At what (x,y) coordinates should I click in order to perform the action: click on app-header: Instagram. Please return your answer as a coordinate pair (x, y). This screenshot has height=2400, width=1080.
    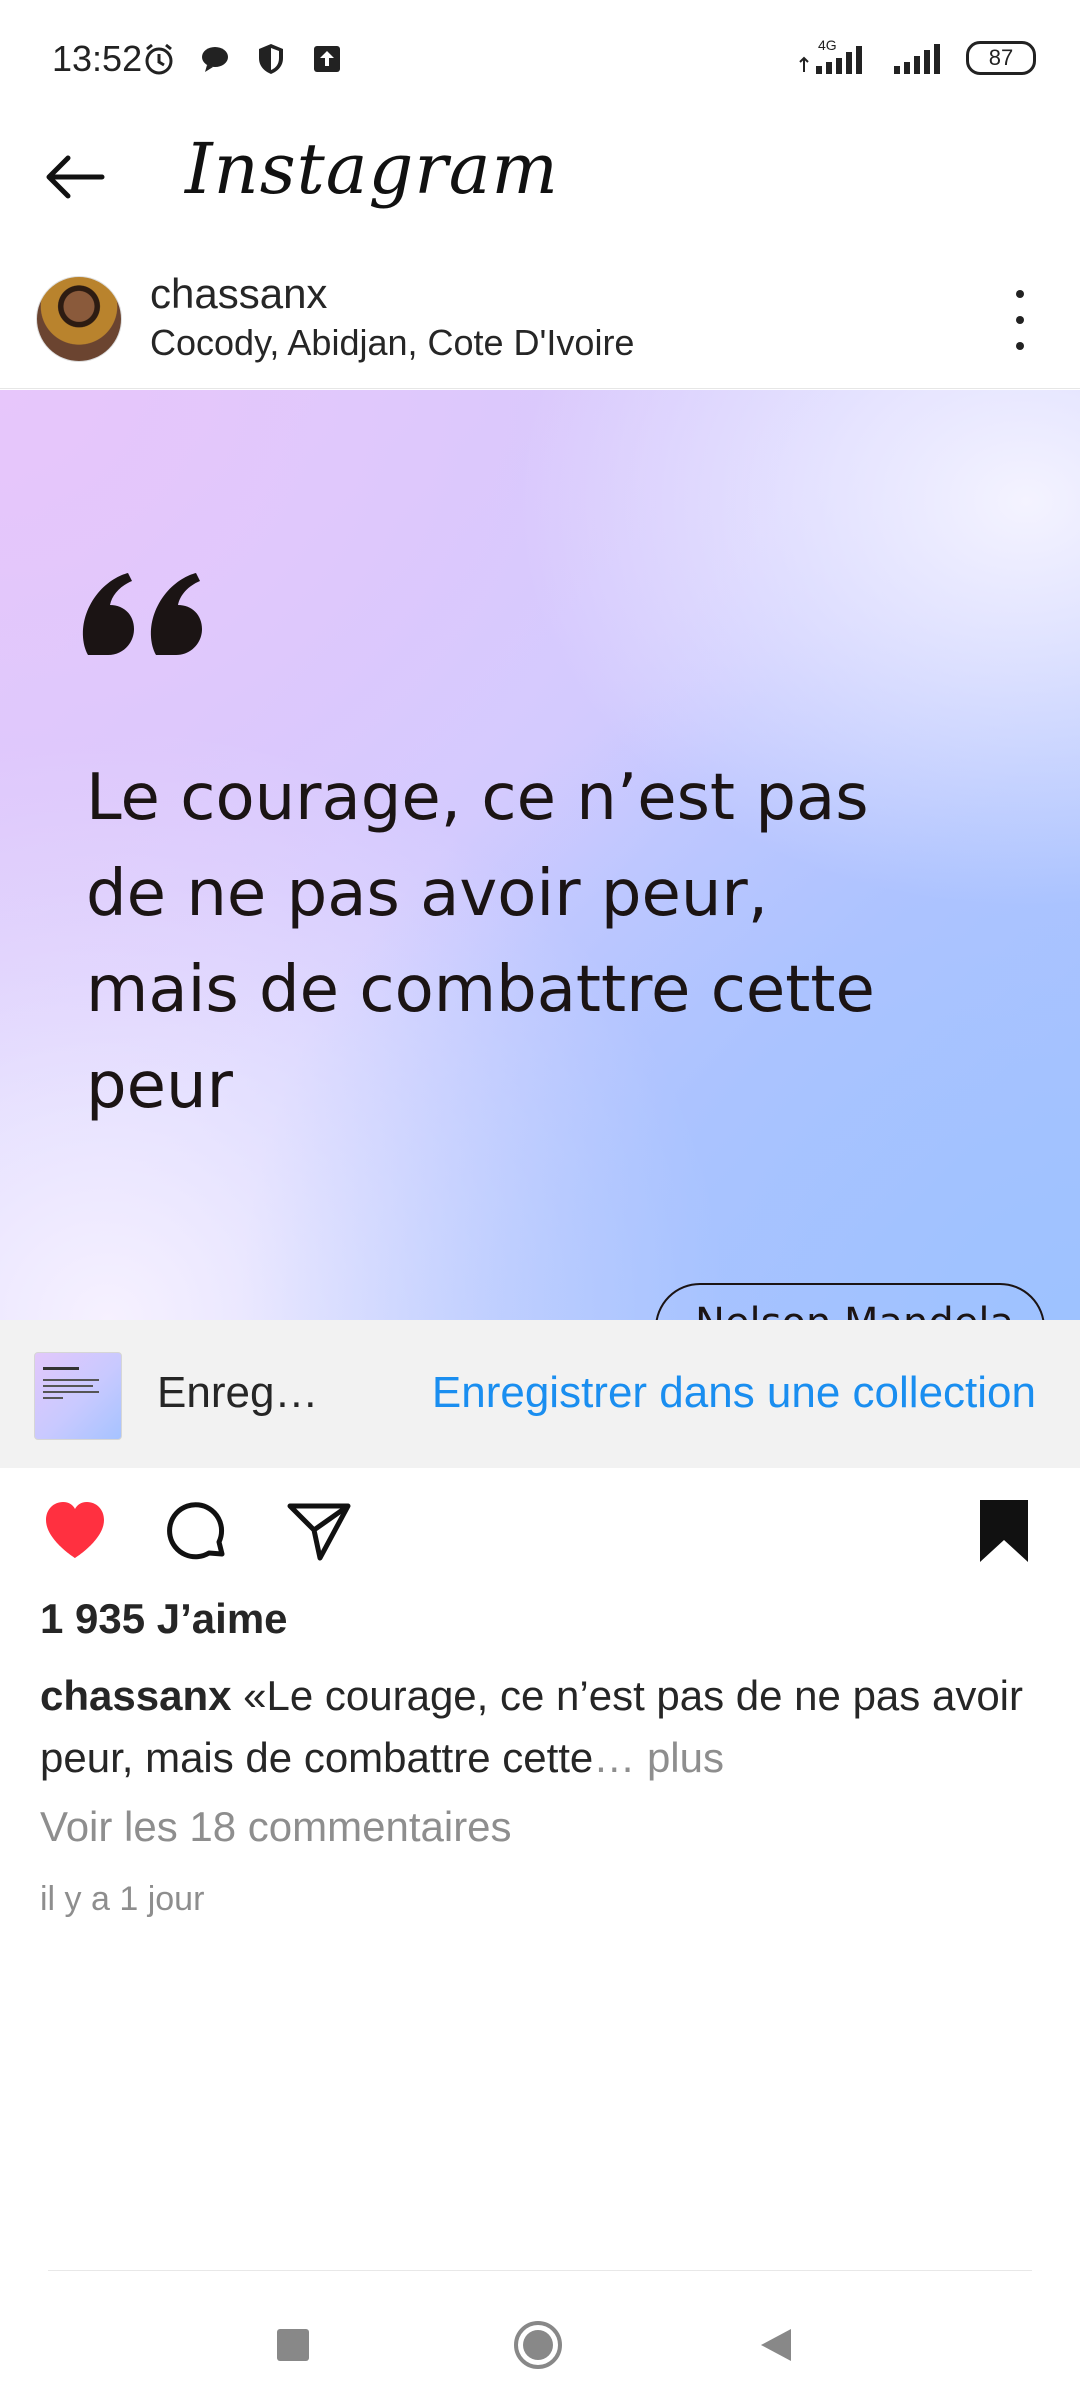
    Looking at the image, I should click on (540, 175).